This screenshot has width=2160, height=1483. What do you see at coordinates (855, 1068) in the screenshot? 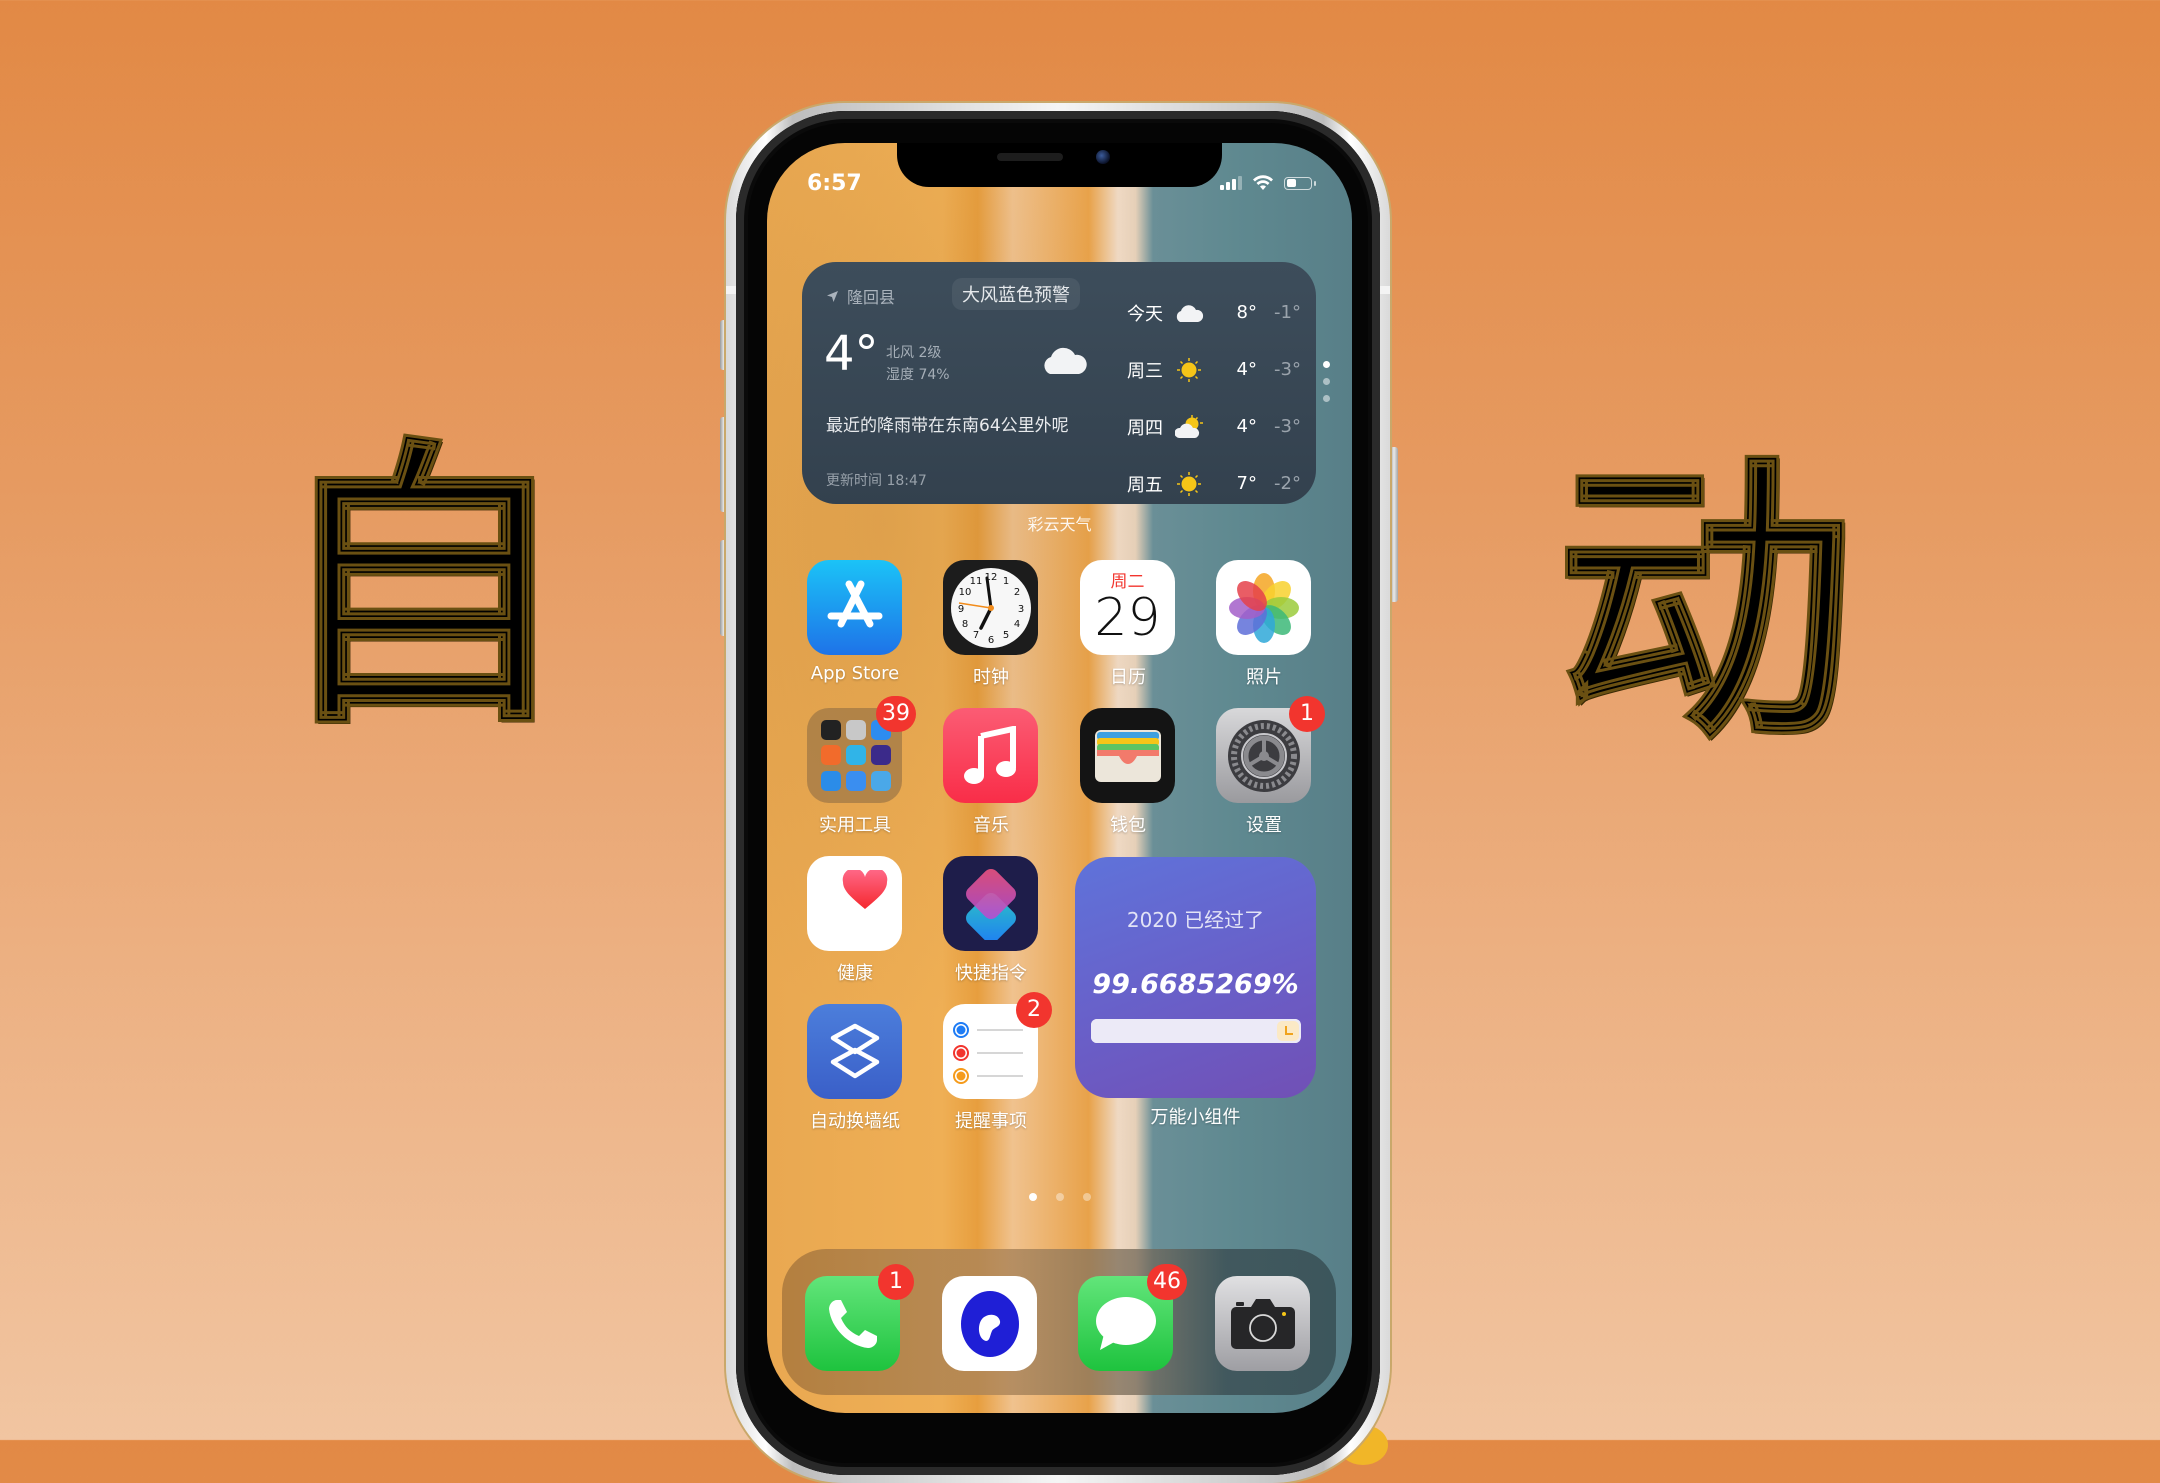
I see `app-layers: 自动换墙纸` at bounding box center [855, 1068].